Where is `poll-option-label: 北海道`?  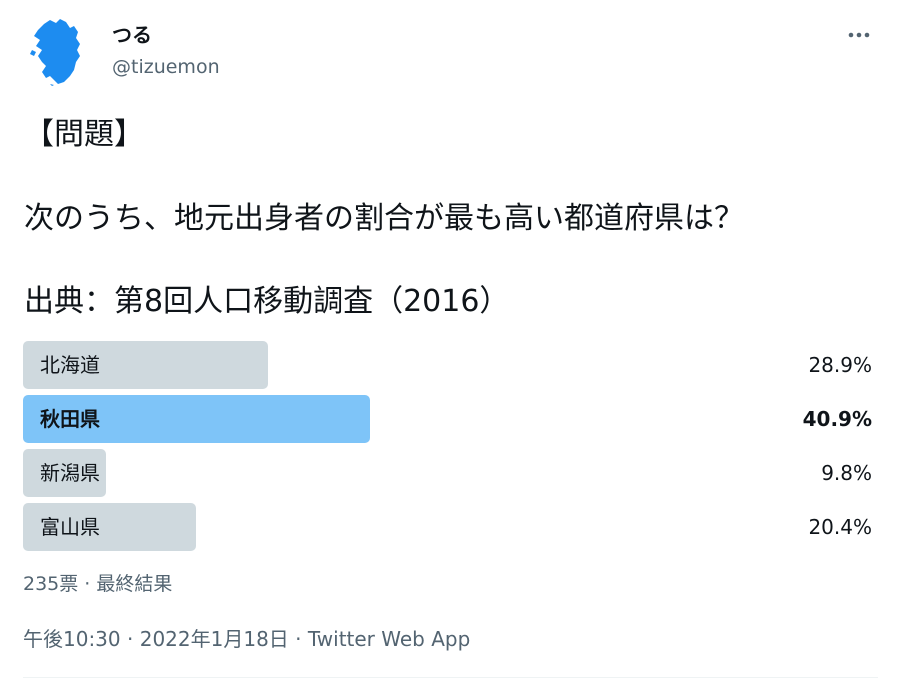 poll-option-label: 北海道 is located at coordinates (70, 365).